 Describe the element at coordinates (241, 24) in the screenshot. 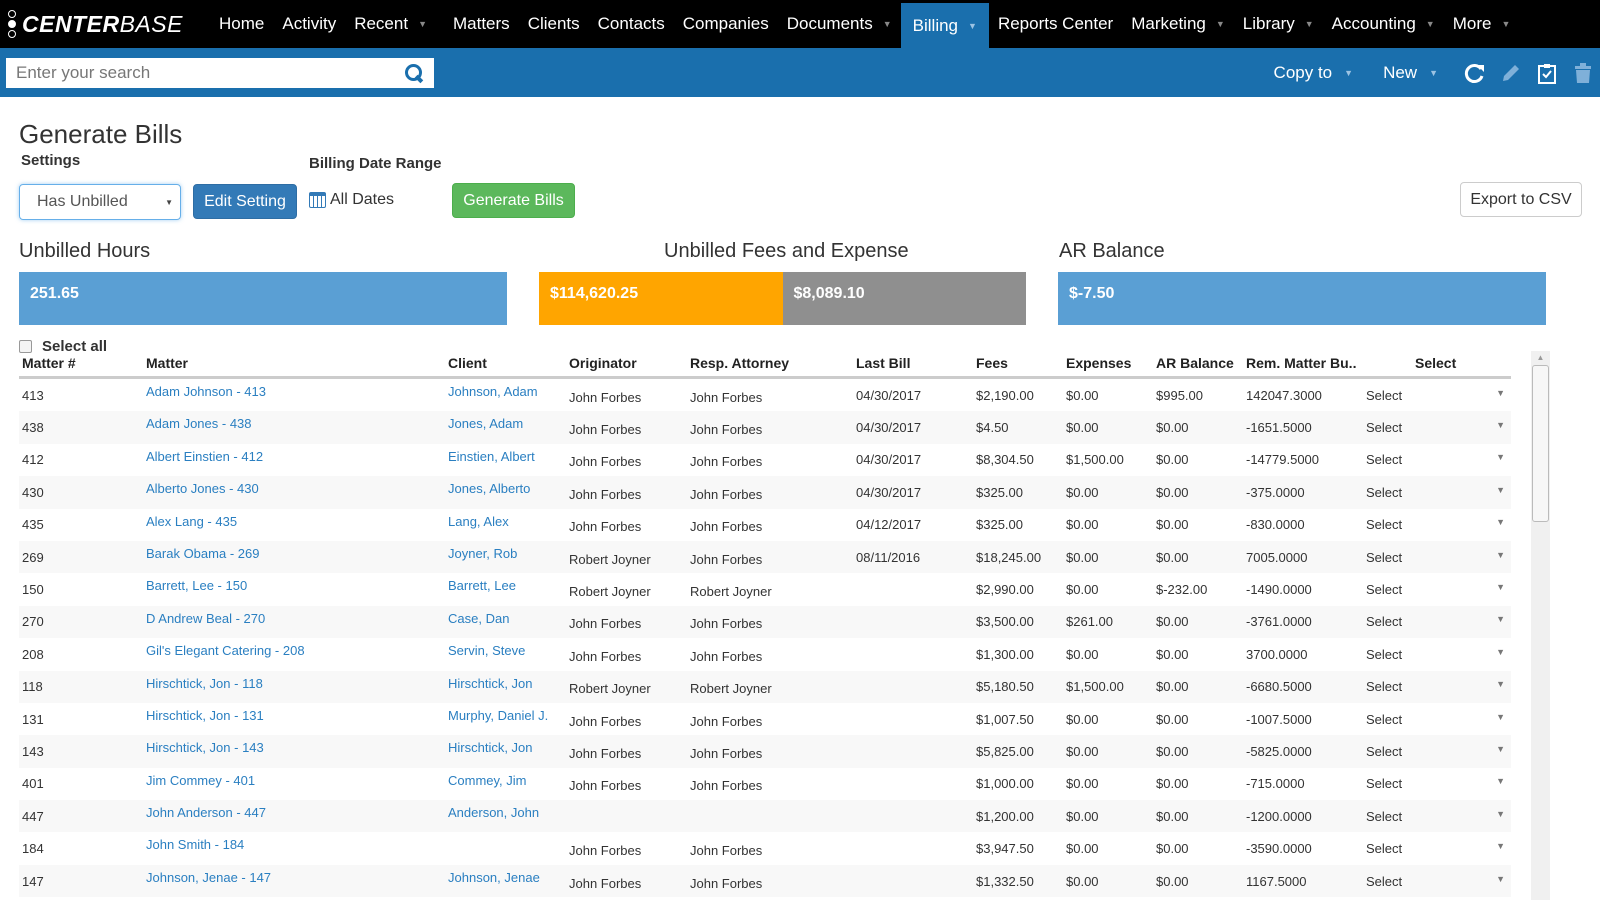

I see `nav-item-home: Home` at that location.